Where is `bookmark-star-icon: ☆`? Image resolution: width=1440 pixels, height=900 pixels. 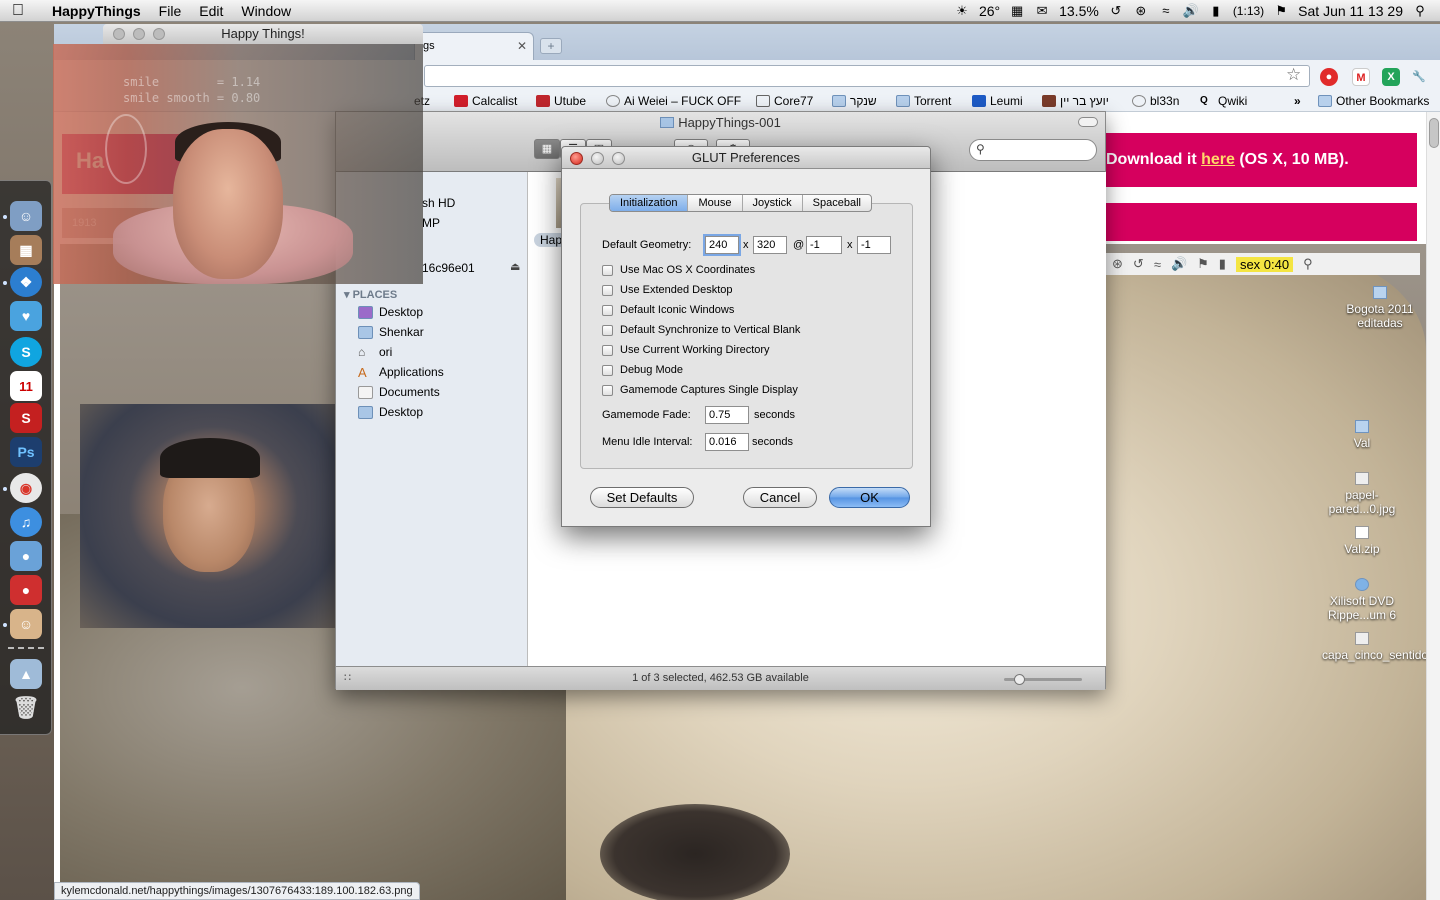 bookmark-star-icon: ☆ is located at coordinates (1293, 75).